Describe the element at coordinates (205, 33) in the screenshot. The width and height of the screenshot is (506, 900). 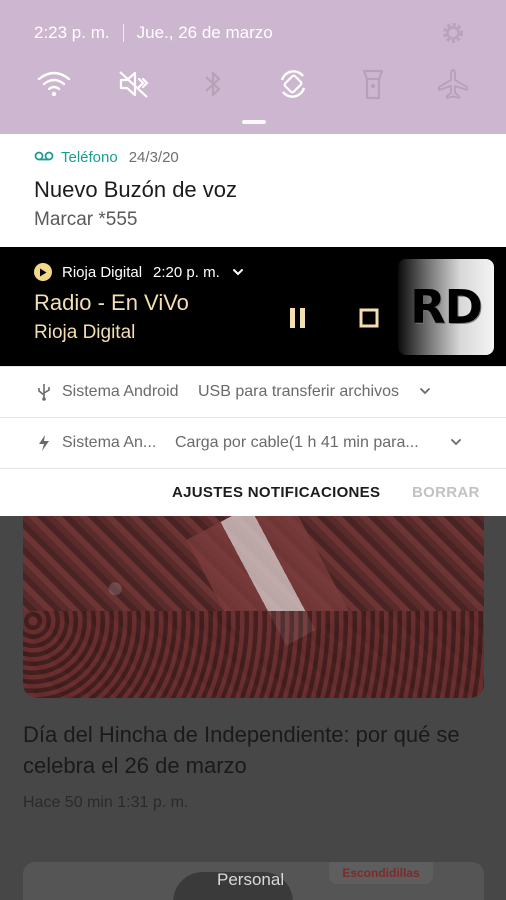
I see `status-date: Jue., 26 de marzo` at that location.